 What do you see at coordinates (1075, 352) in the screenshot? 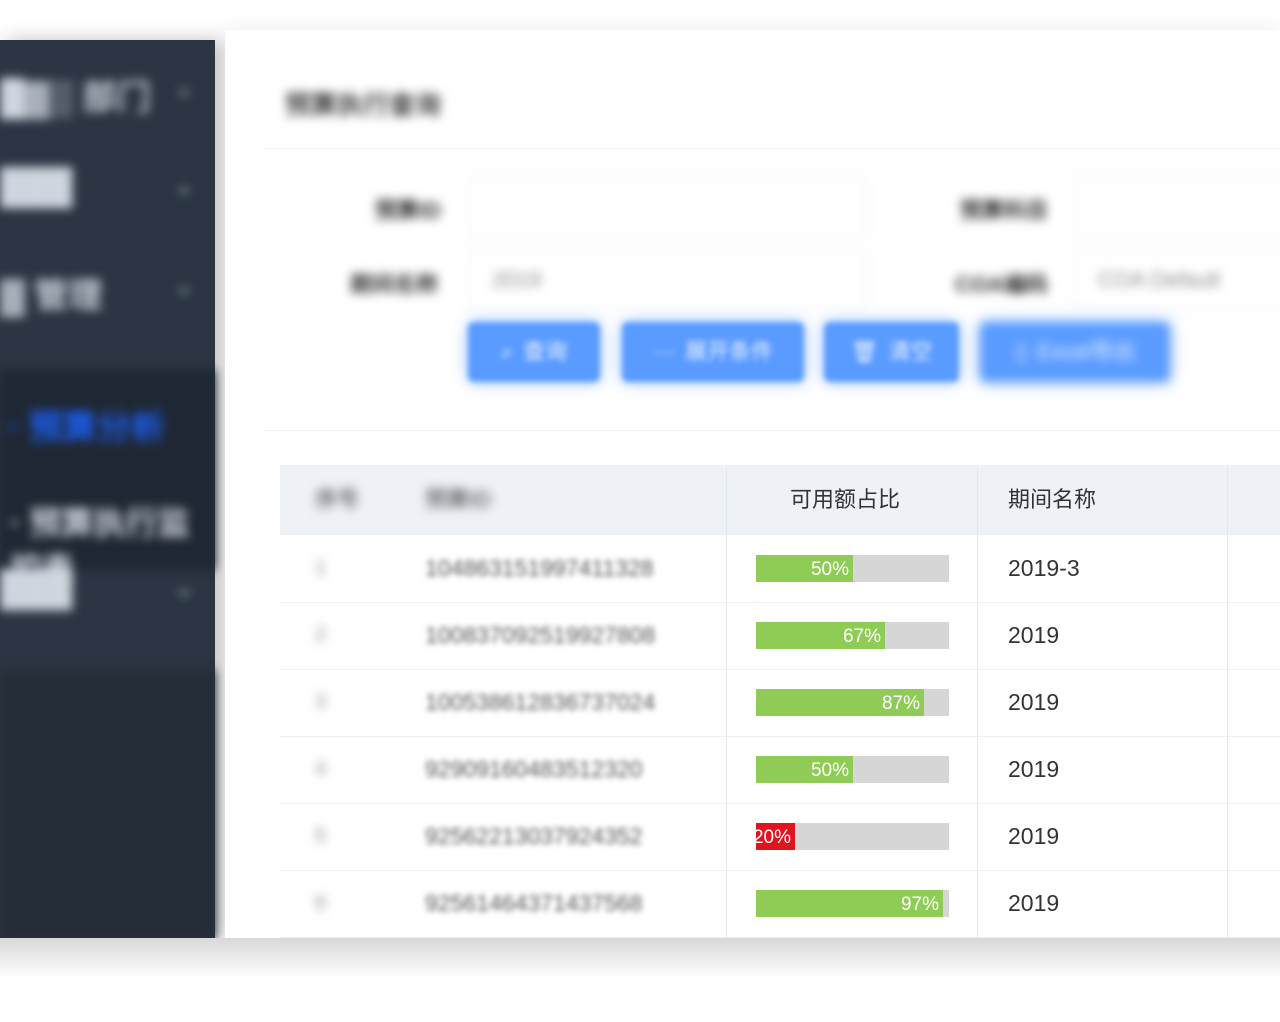
I see `excel-export-button: ▯ Excel导出` at bounding box center [1075, 352].